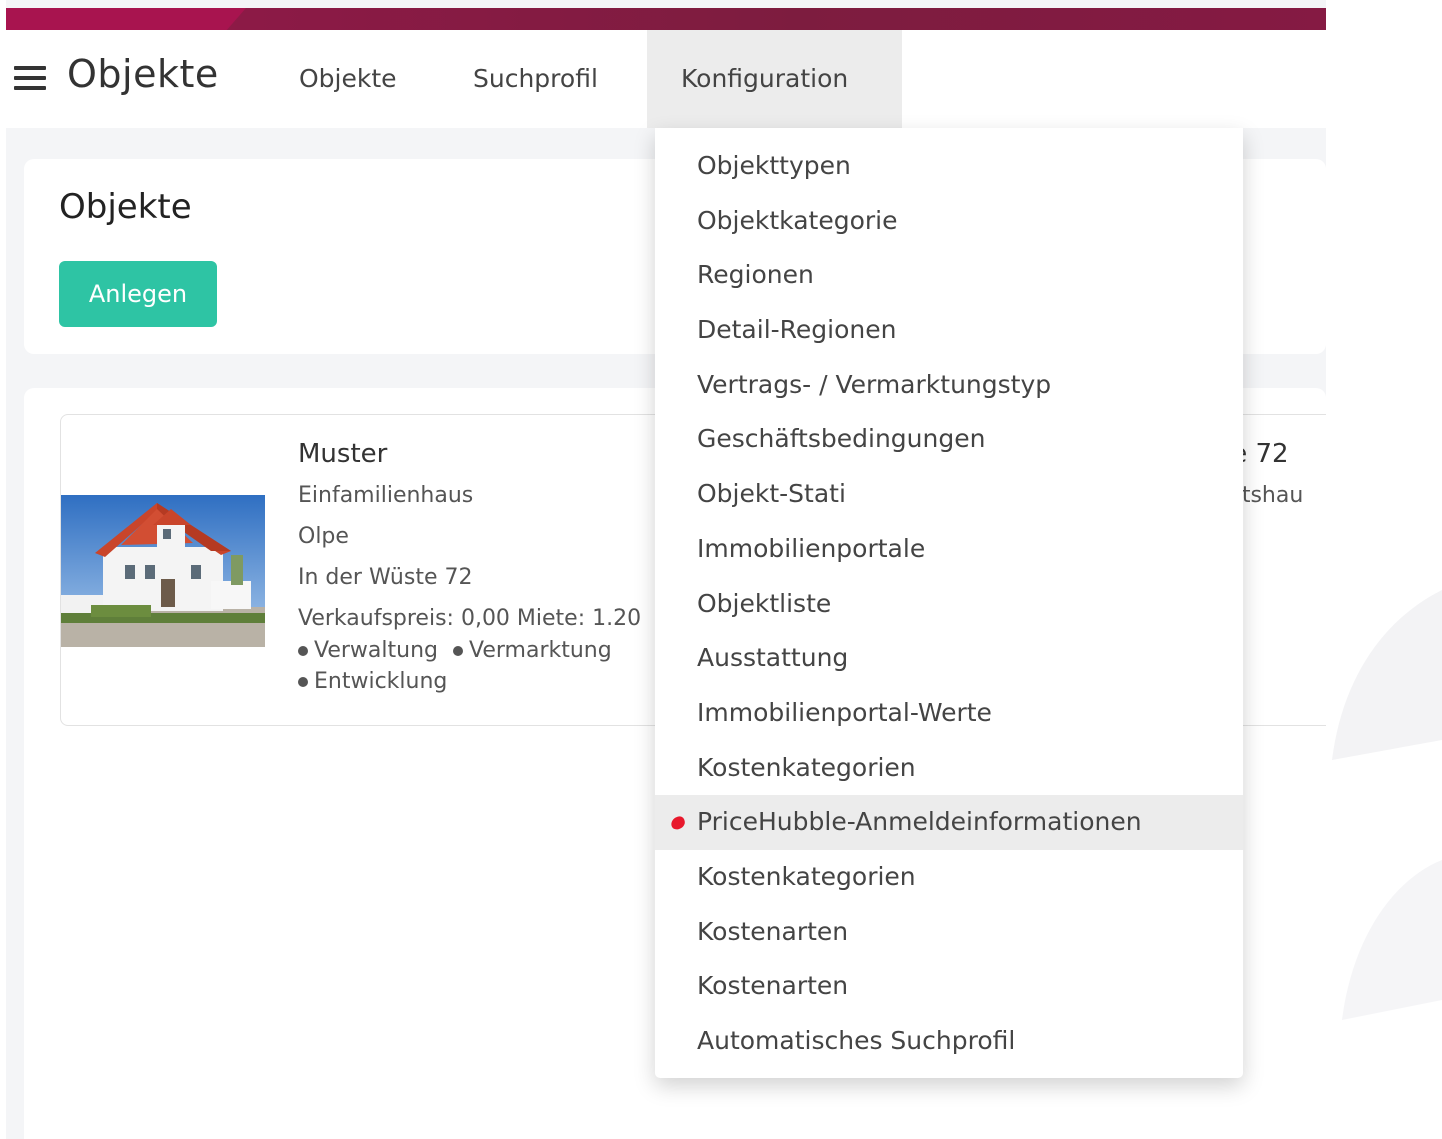 The image size is (1442, 1139). I want to click on dropdown-item: PriceHubble-Anmeldeinformationen, so click(949, 822).